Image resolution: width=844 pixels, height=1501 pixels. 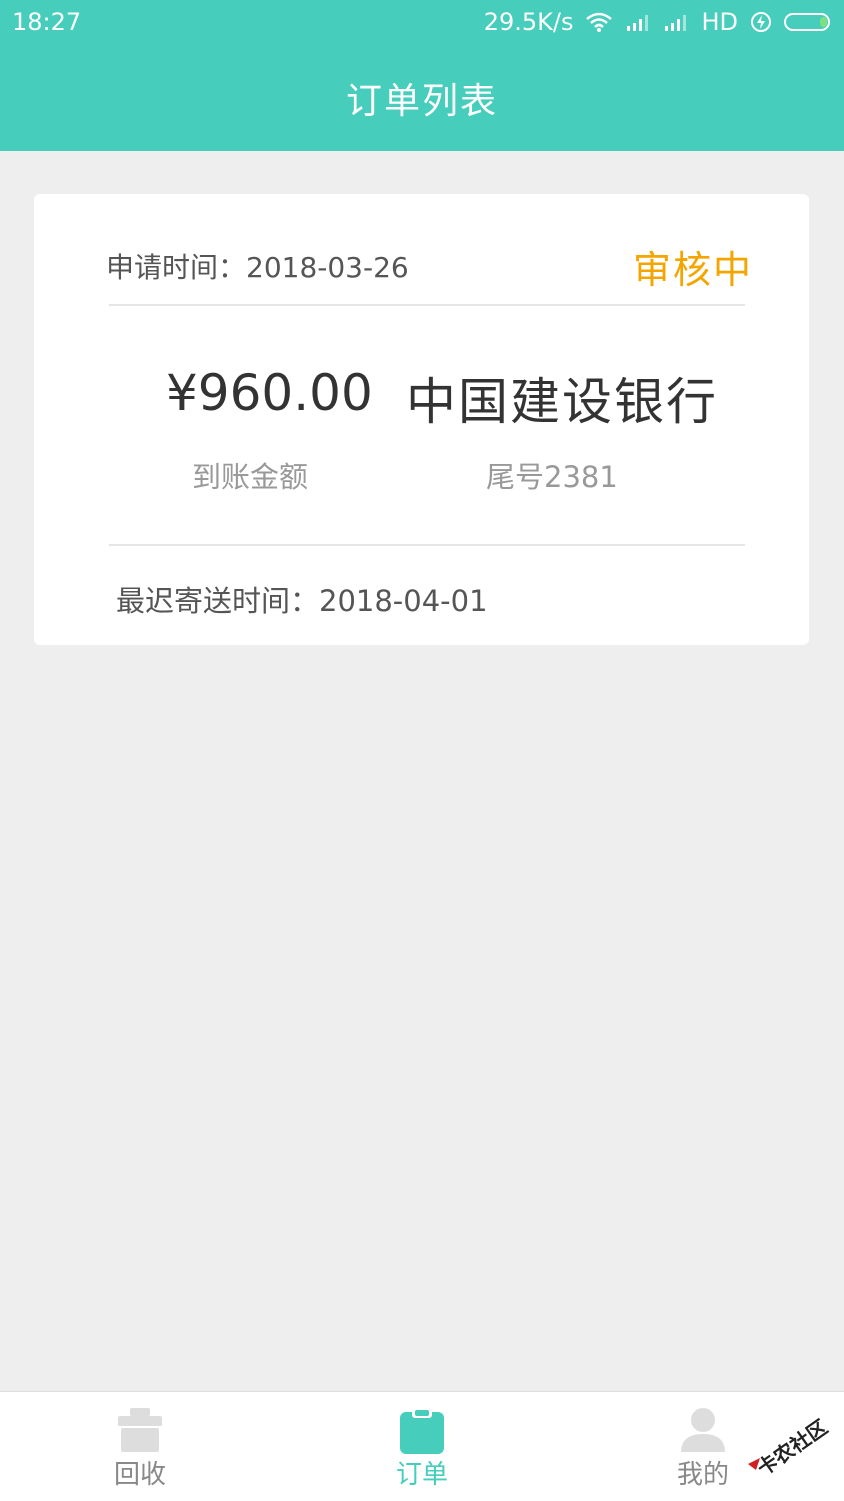 I want to click on signal-icon, so click(x=638, y=22).